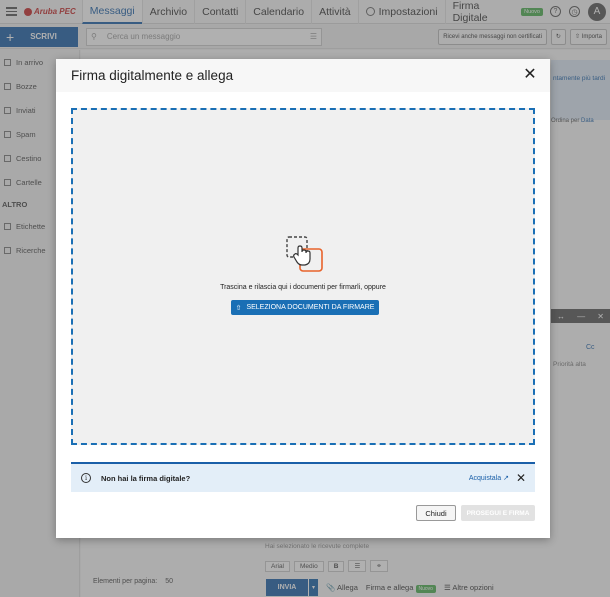 This screenshot has height=597, width=610. I want to click on drag-drop-icon, so click(304, 254).